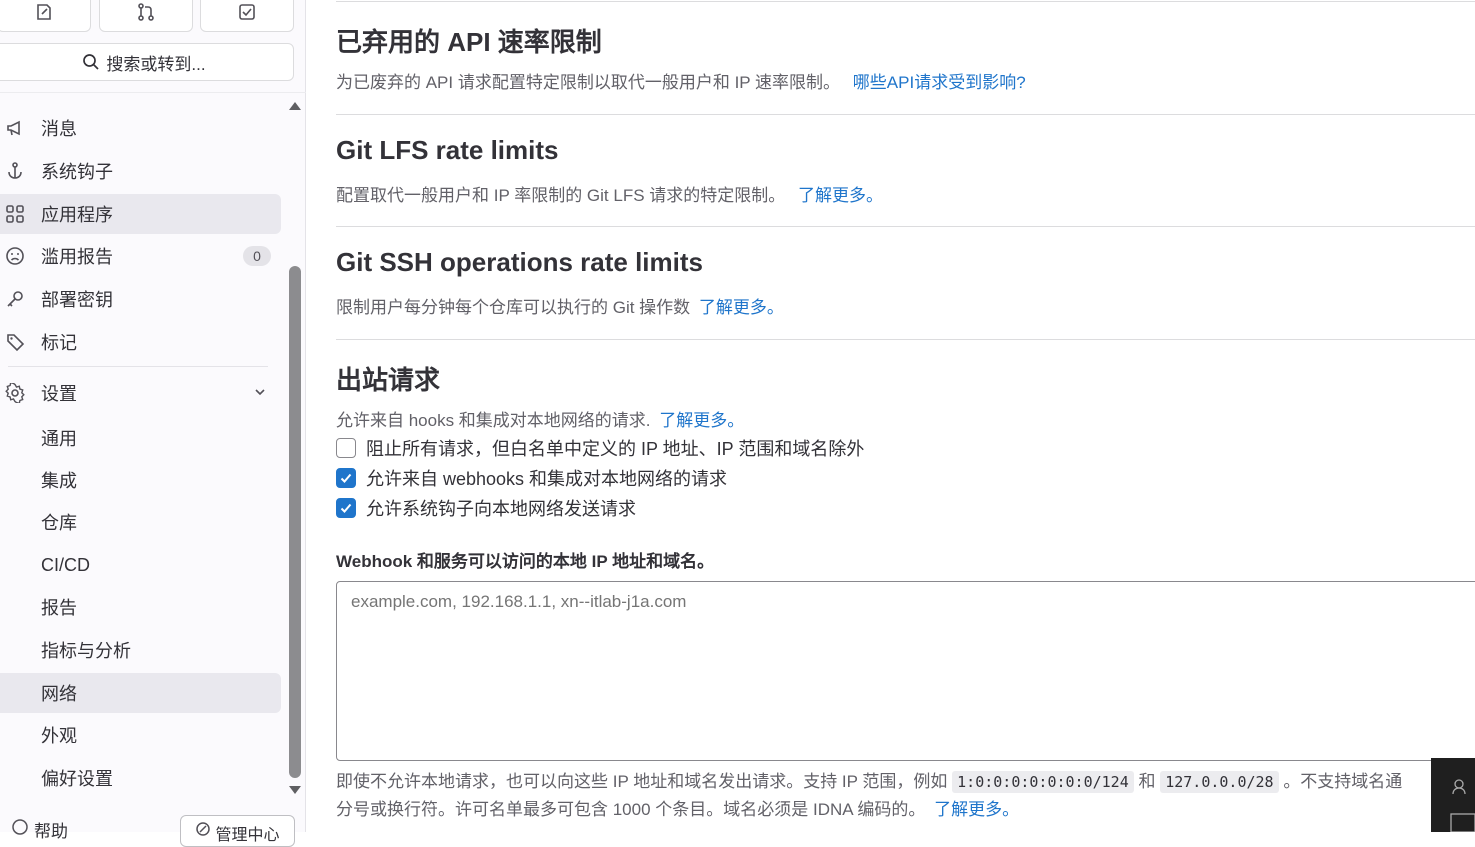  I want to click on git-ssh-title: Git SSH operations rate limits, so click(519, 262).